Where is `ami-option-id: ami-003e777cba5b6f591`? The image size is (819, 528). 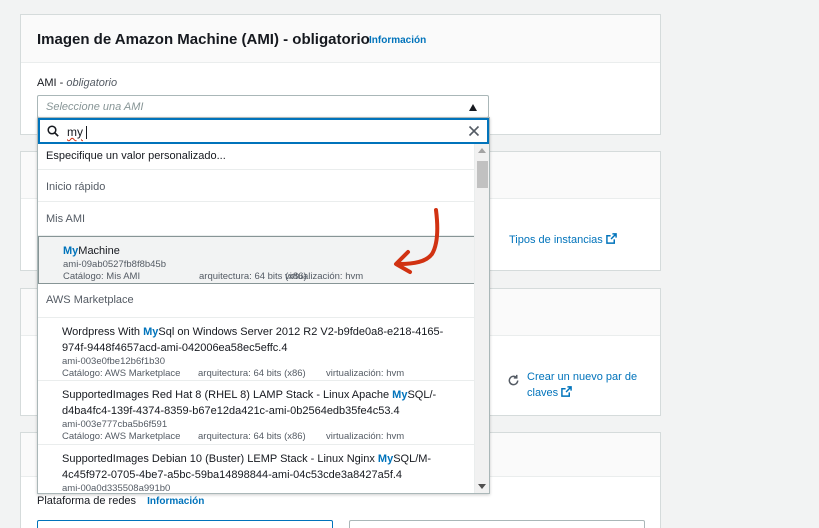
ami-option-id: ami-003e777cba5b6f591 is located at coordinates (115, 424).